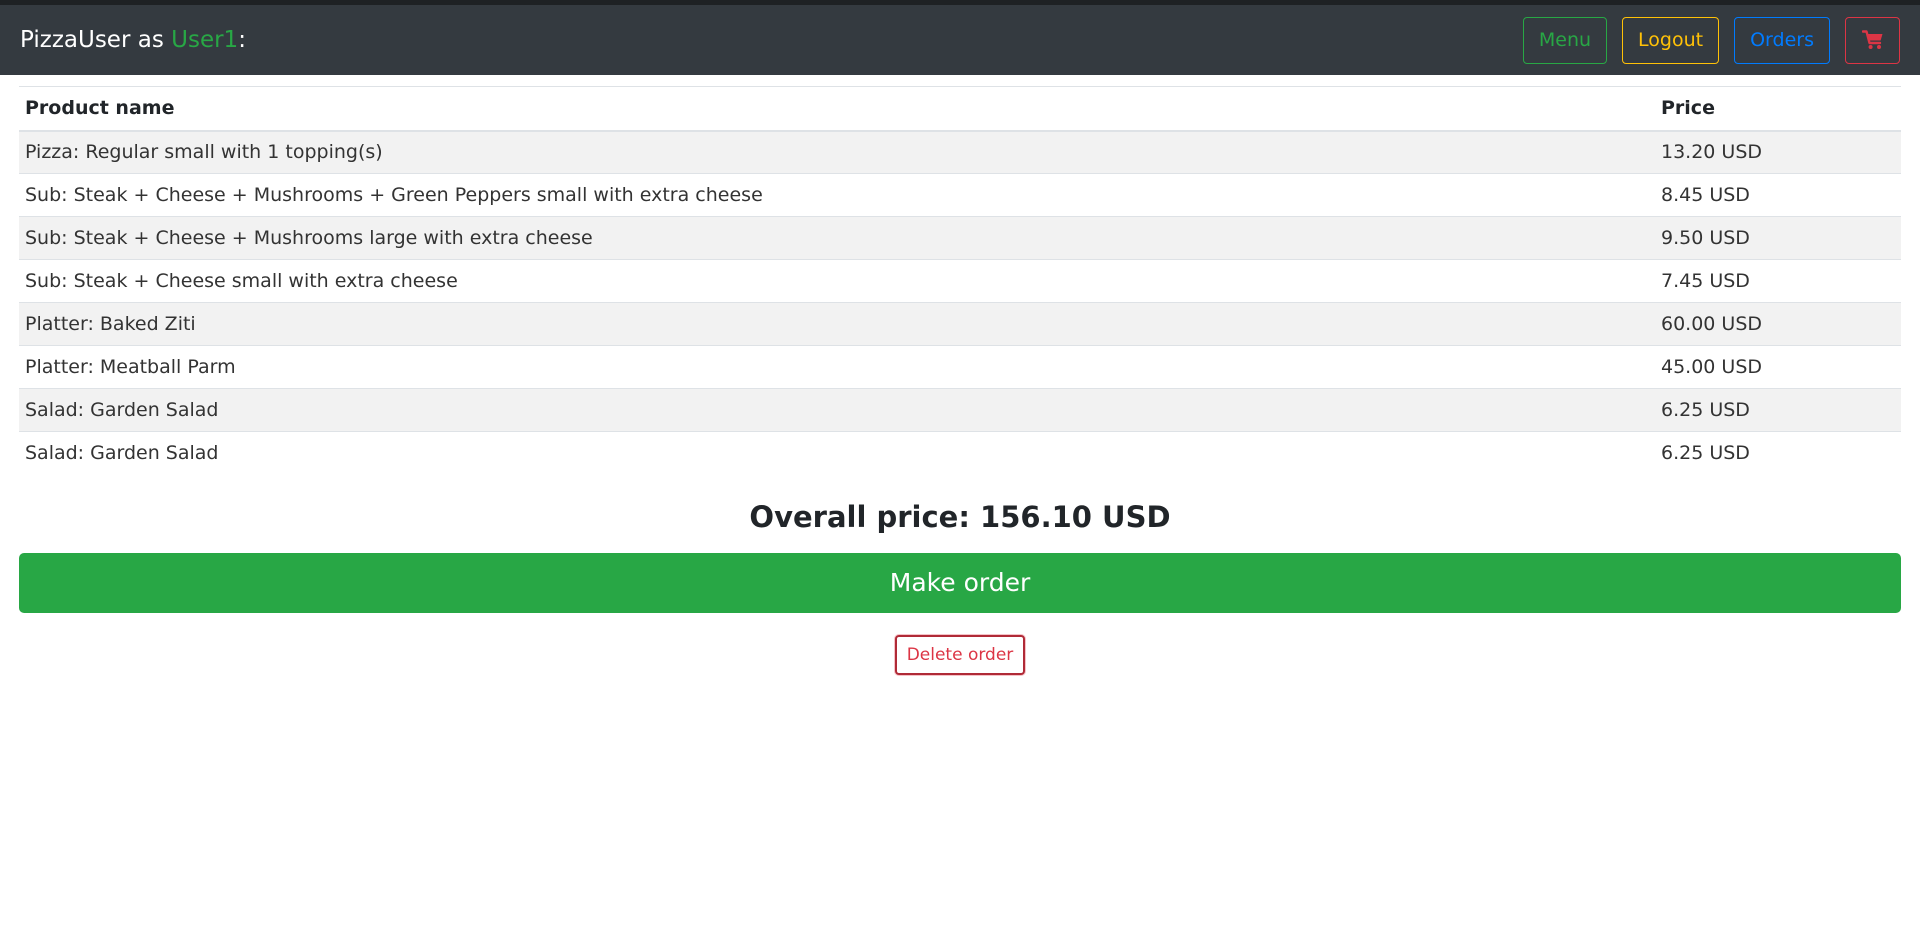 This screenshot has height=942, width=1920. I want to click on product-name-header: Product name, so click(837, 109).